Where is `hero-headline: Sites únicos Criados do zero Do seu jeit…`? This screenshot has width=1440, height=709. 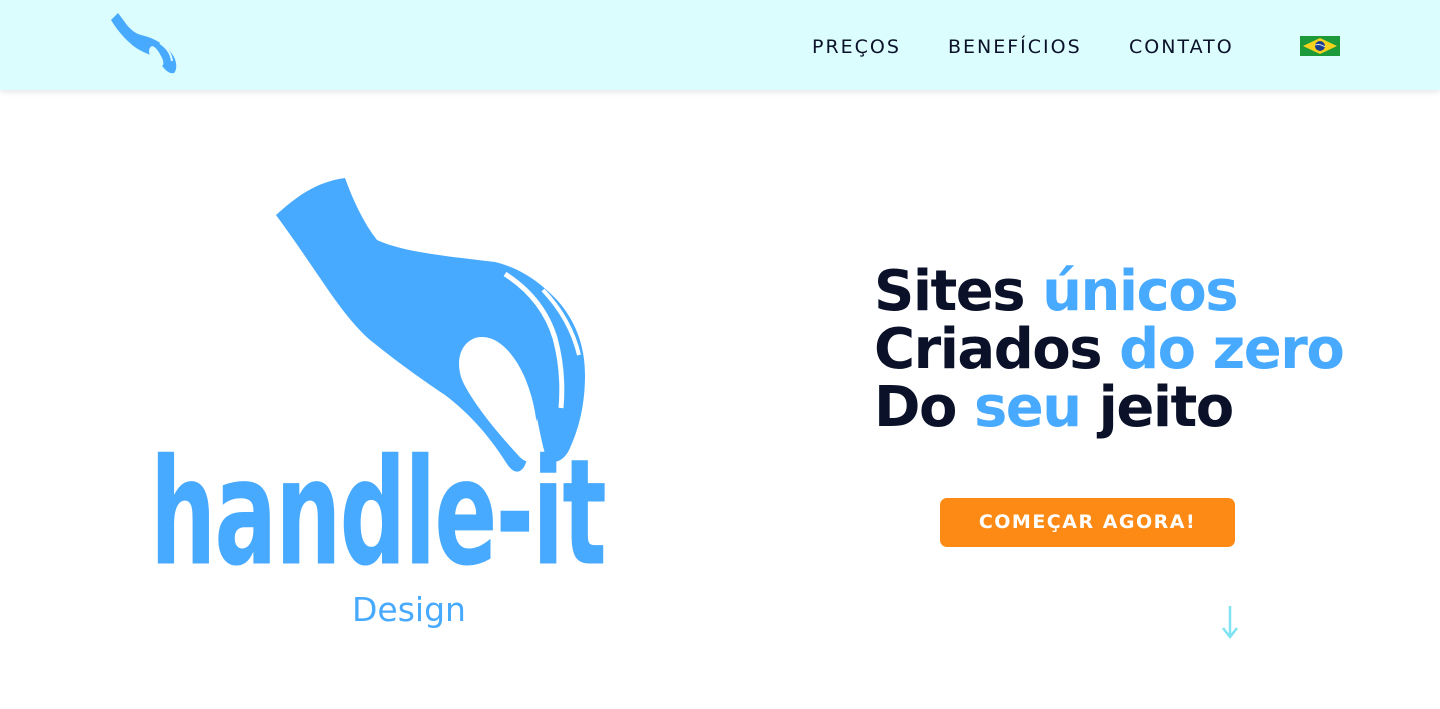
hero-headline: Sites únicos Criados do zero Do seu jeit… is located at coordinates (1109, 350).